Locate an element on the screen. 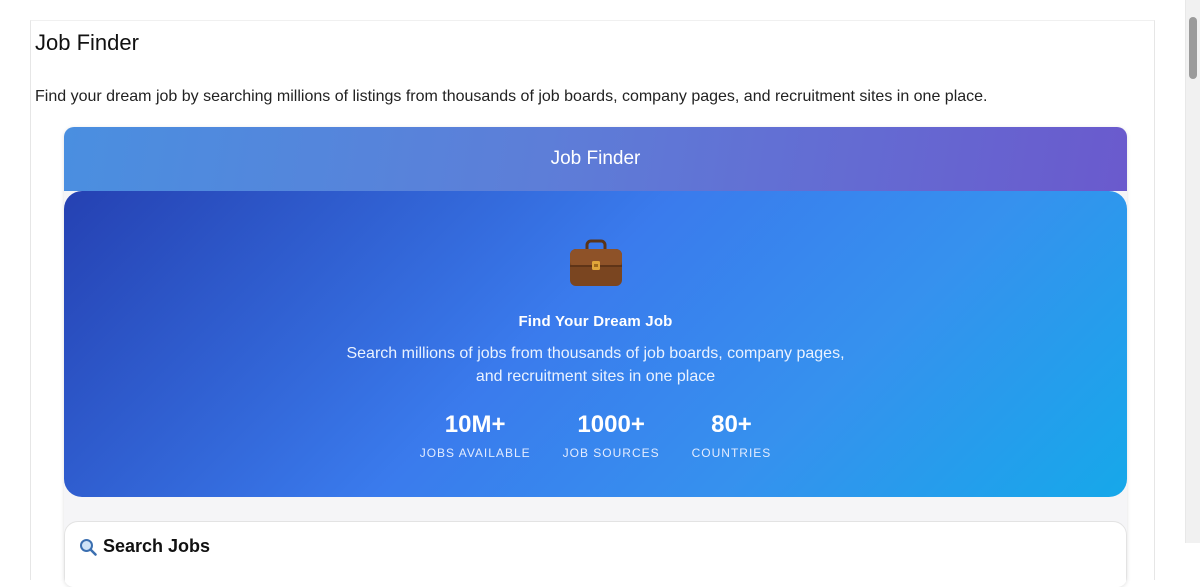 Image resolution: width=1200 pixels, height=587 pixels. briefcase-icon is located at coordinates (595, 262).